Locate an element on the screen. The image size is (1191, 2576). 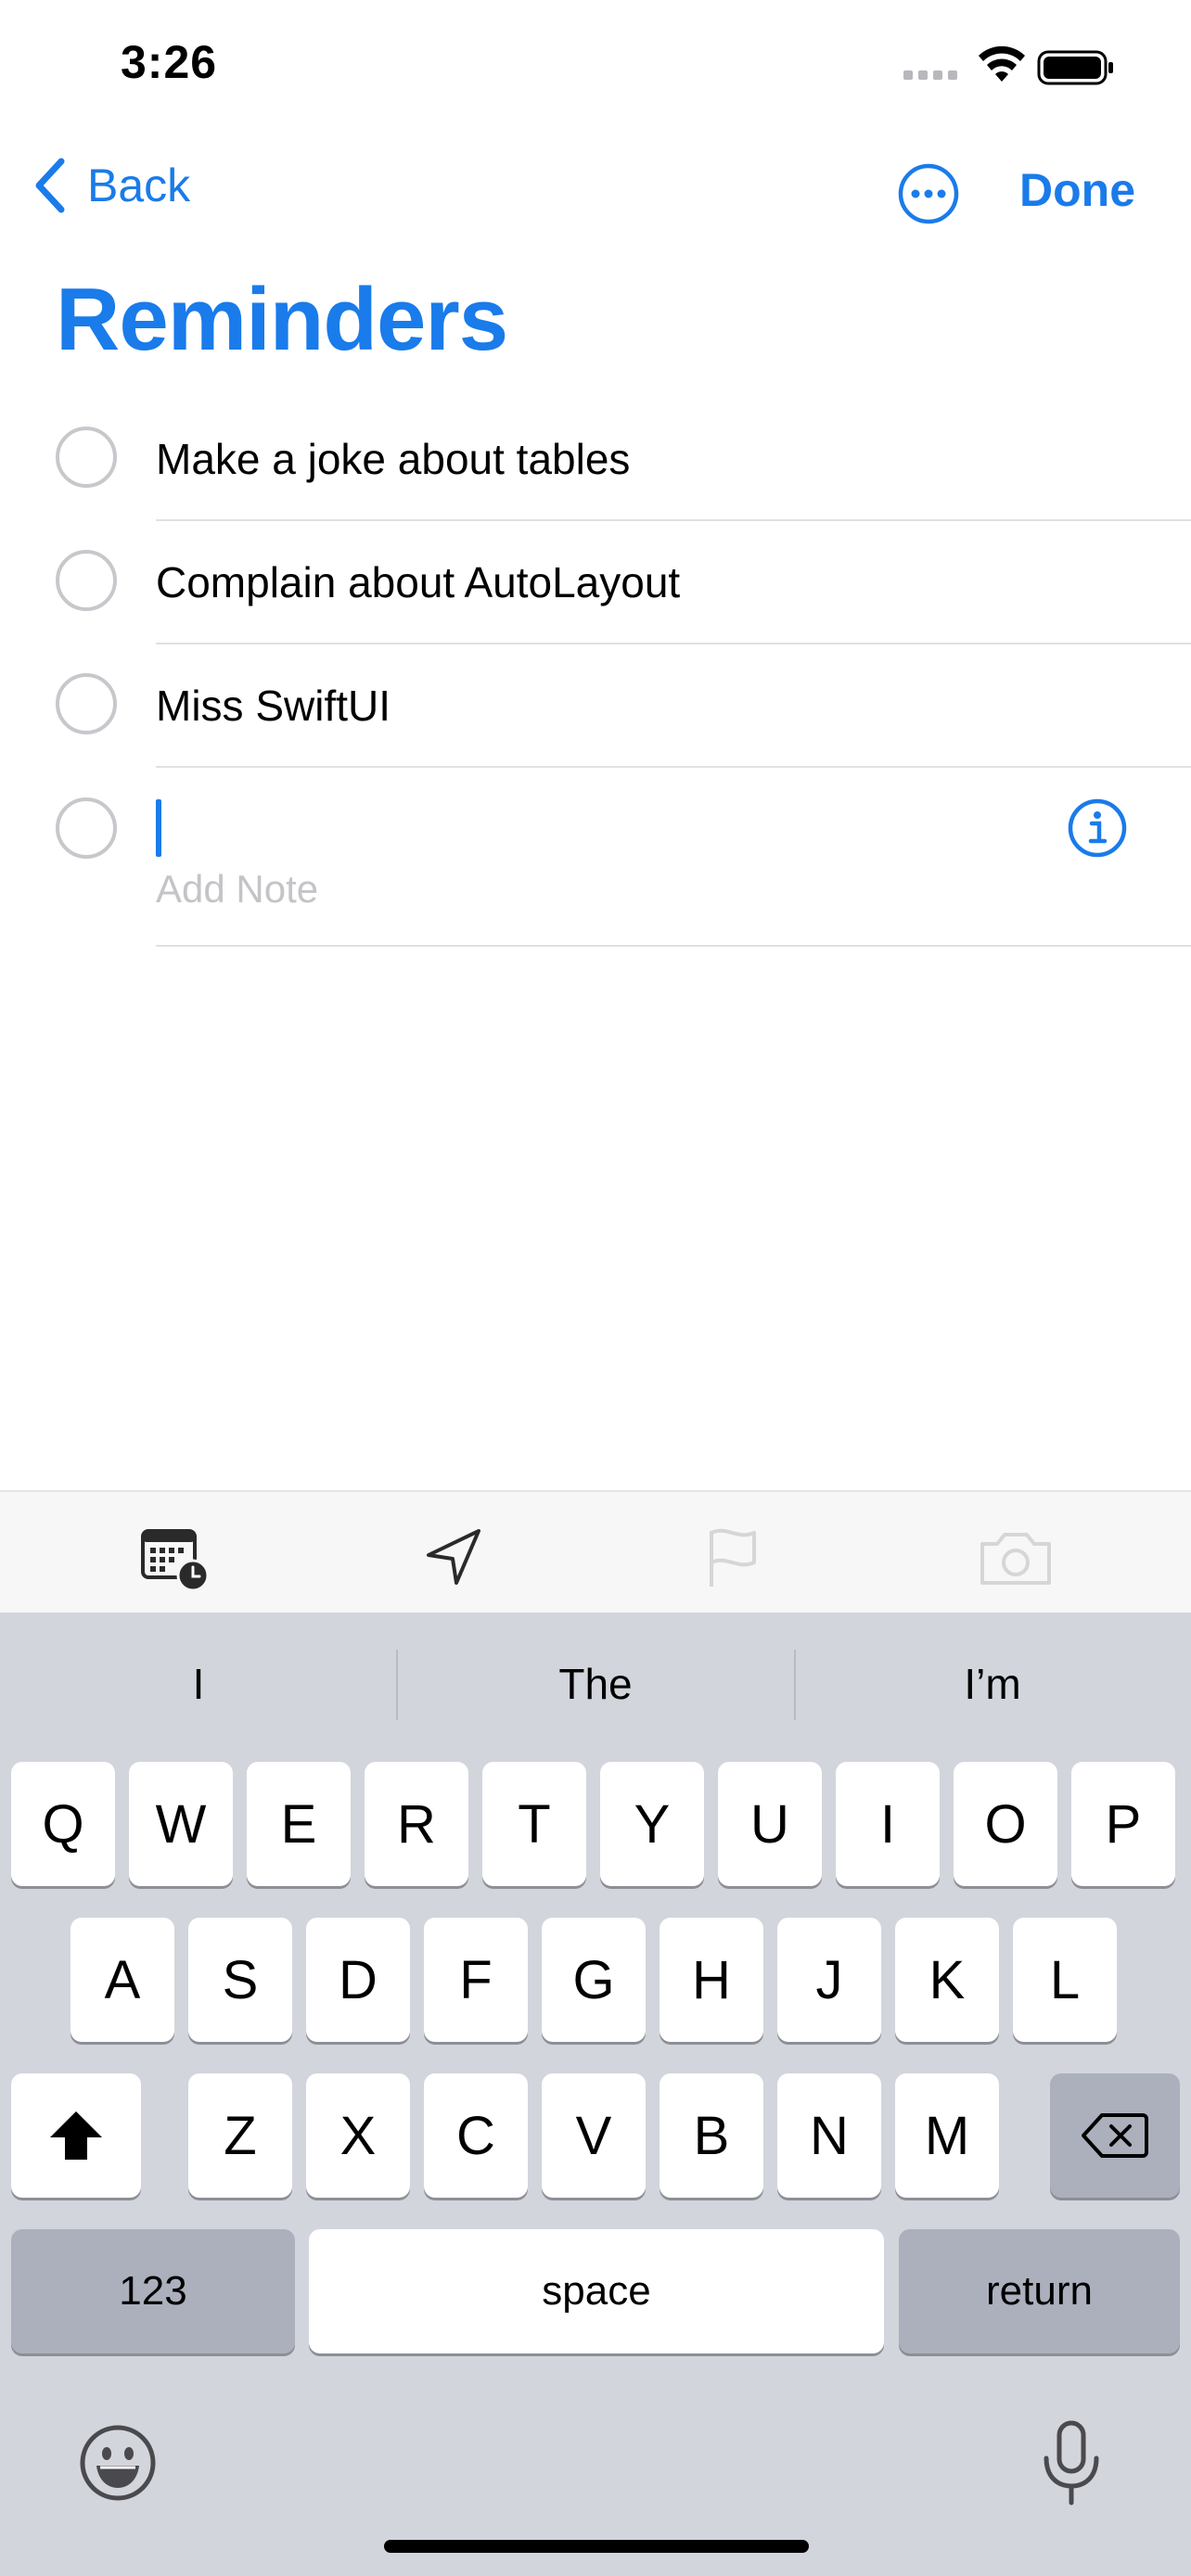
key-a: A is located at coordinates (122, 1980).